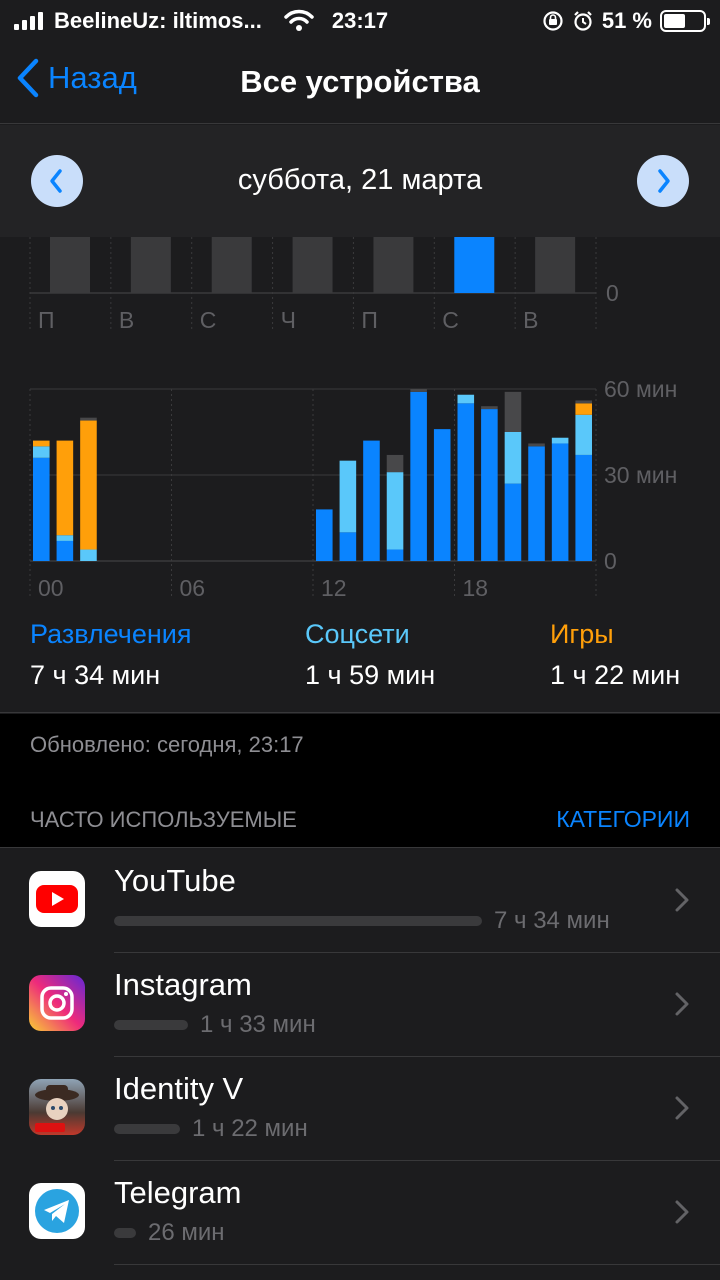 This screenshot has width=720, height=1280. Describe the element at coordinates (175, 880) in the screenshot. I see `app-name: YouTube` at that location.